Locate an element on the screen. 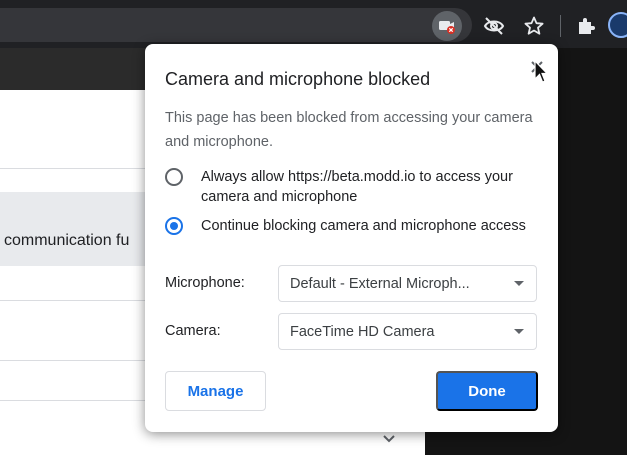 The height and width of the screenshot is (455, 627). done-button: Done is located at coordinates (487, 391).